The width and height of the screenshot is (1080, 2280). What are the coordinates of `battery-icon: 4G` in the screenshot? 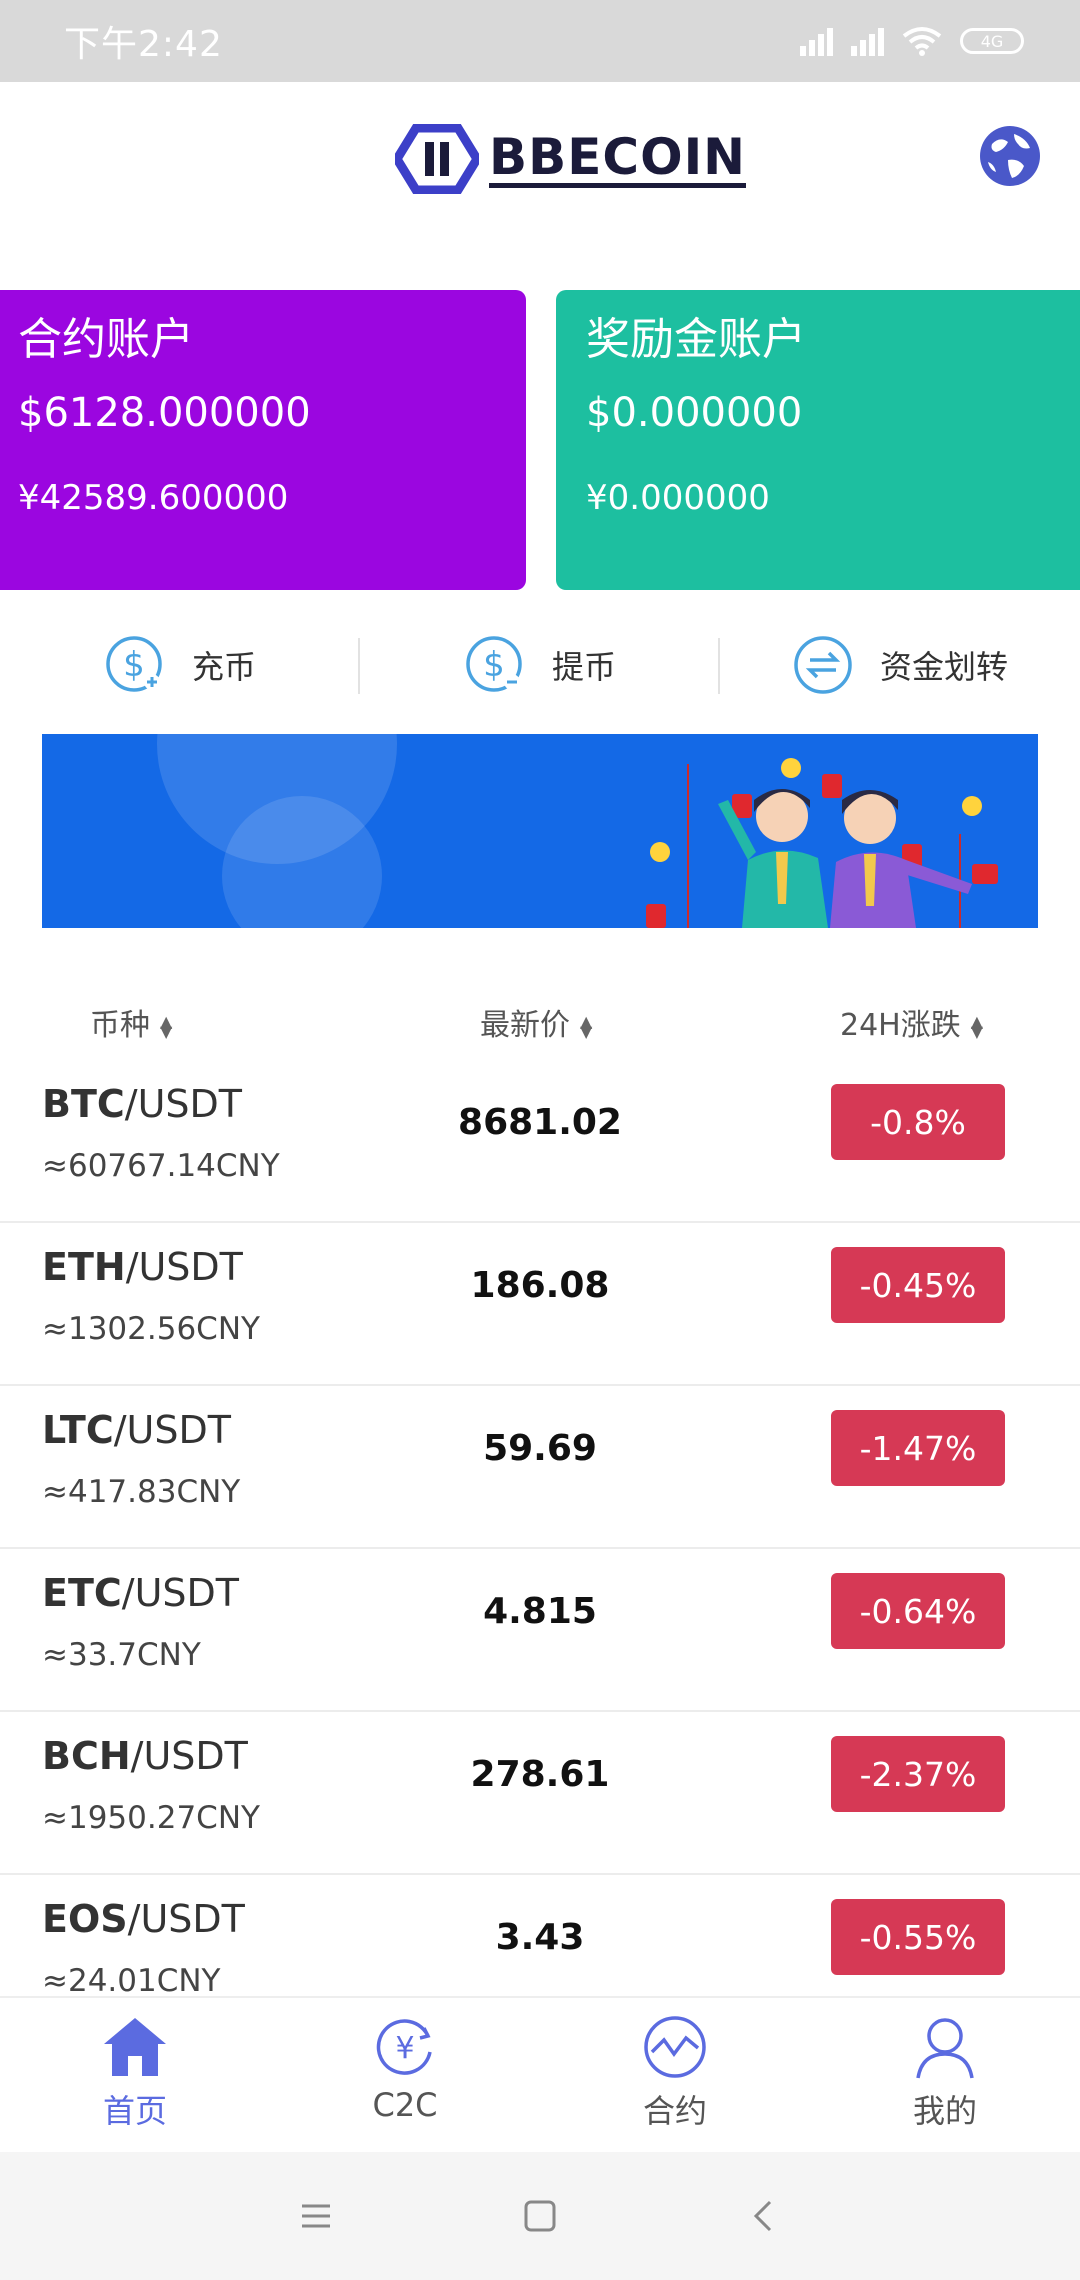 It's located at (992, 41).